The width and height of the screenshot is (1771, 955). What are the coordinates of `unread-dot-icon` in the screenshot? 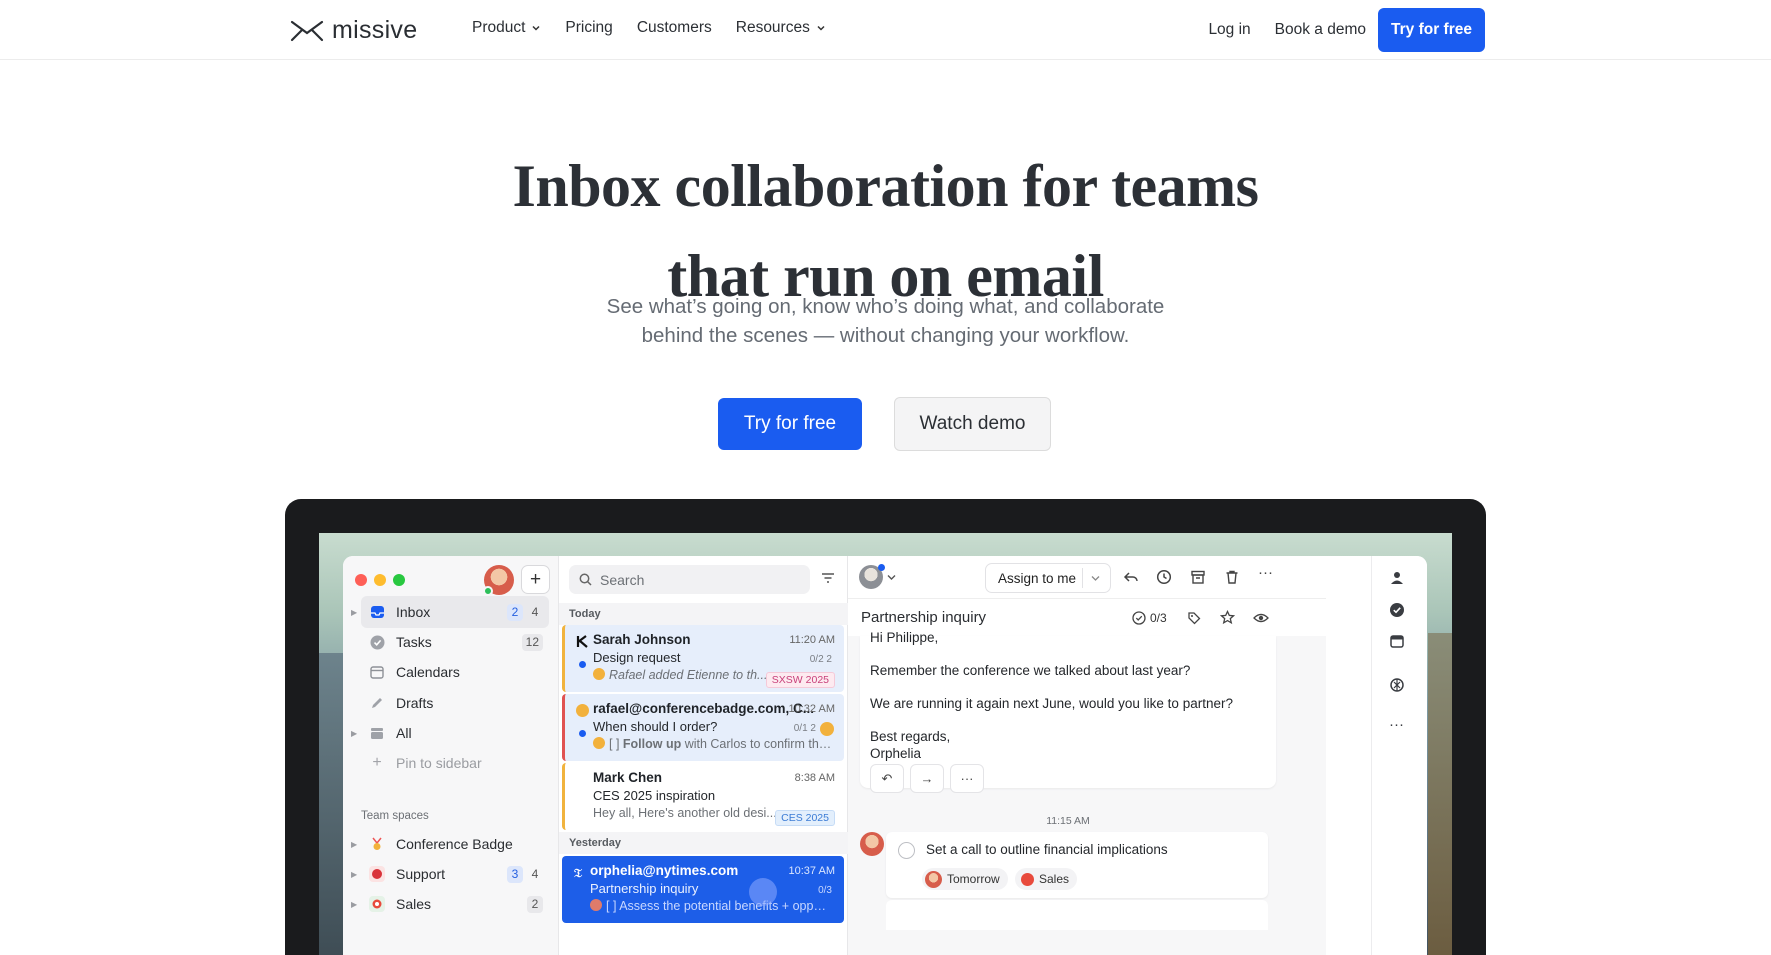 It's located at (582, 733).